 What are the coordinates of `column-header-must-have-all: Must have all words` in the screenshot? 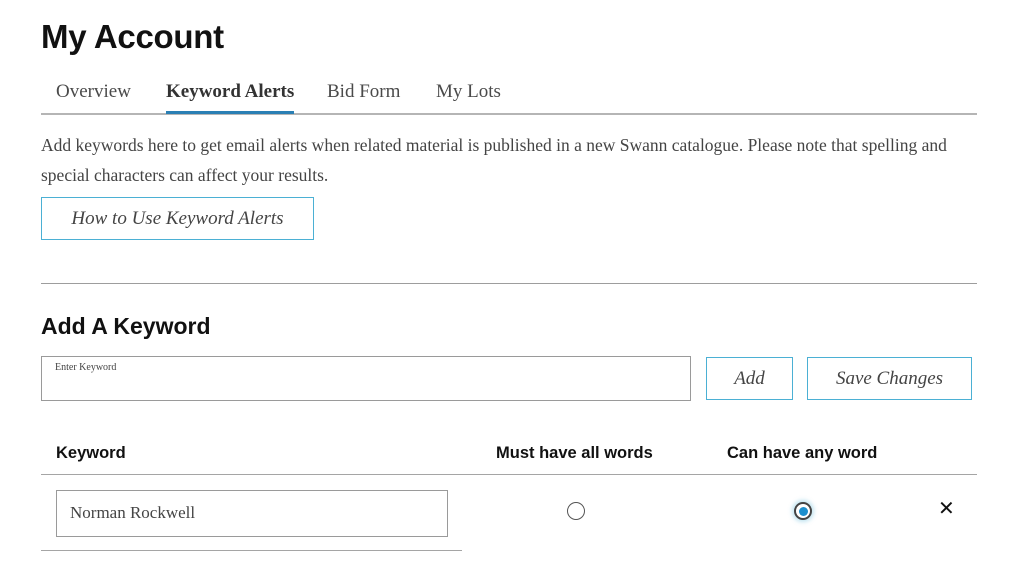 It's located at (574, 453).